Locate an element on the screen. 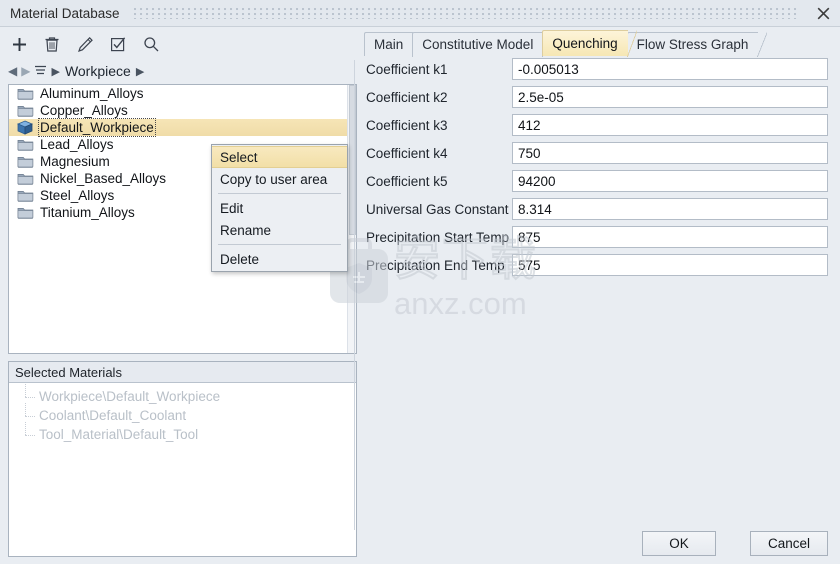  context-menu-item-edit: Edit is located at coordinates (279, 208).